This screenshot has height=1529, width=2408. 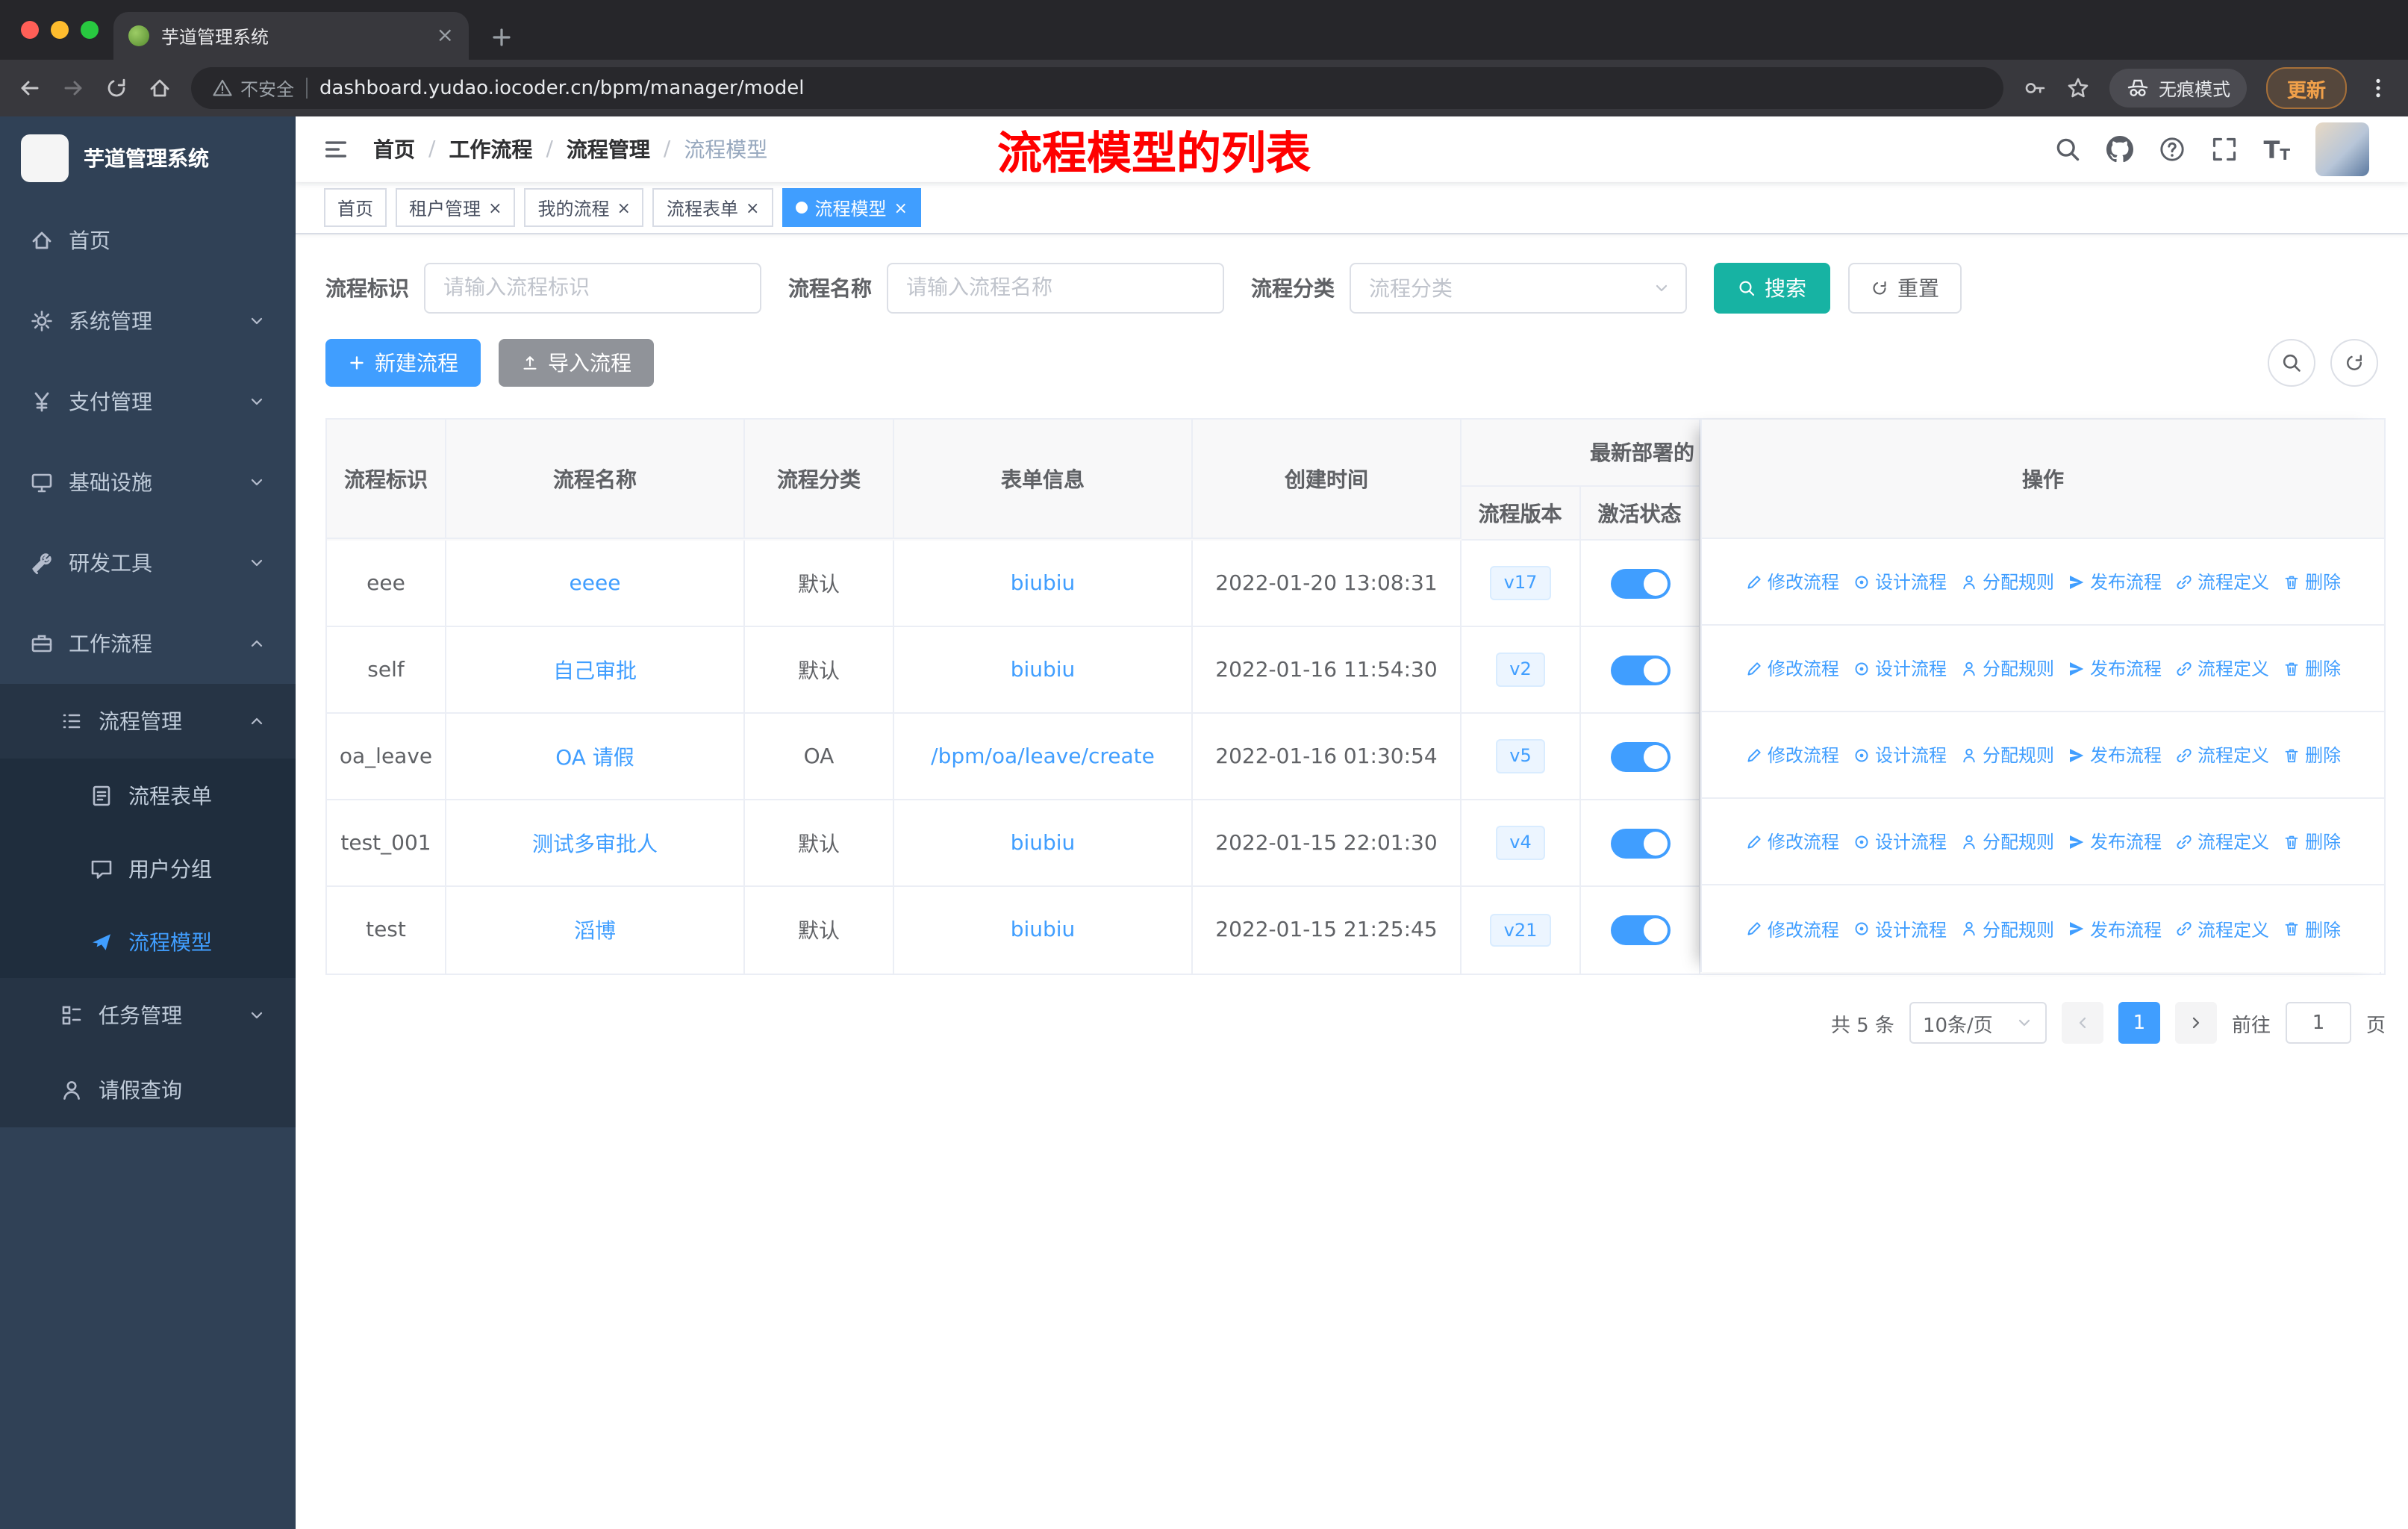 What do you see at coordinates (148, 942) in the screenshot?
I see `sidebar-item-process-model: 流程模型` at bounding box center [148, 942].